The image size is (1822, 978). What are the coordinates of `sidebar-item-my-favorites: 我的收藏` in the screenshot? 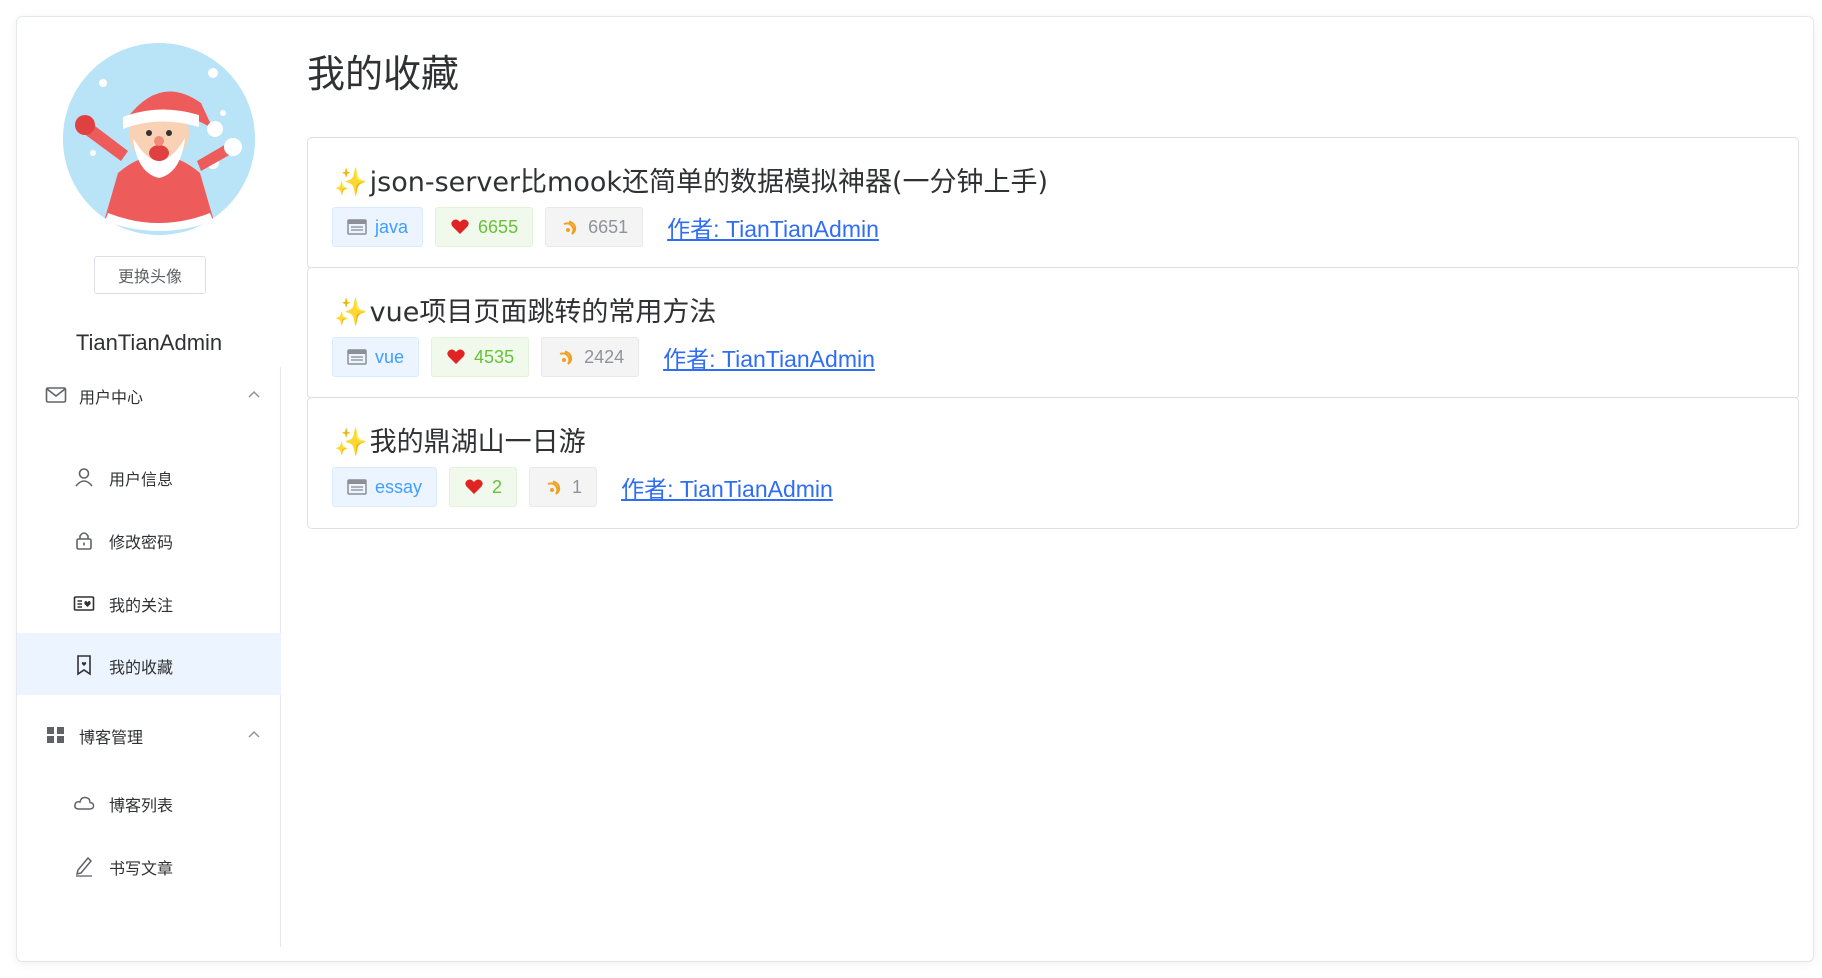 It's located at (149, 664).